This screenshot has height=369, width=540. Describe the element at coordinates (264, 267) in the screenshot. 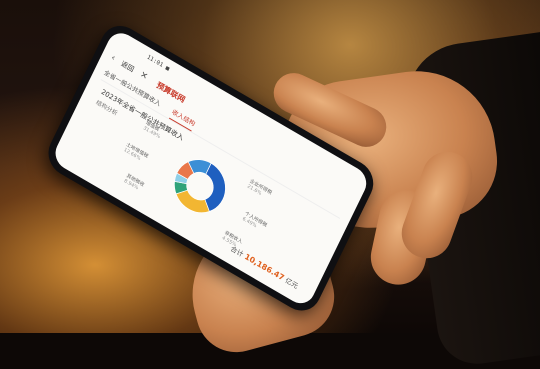

I see `total-value: 10,186.47` at that location.